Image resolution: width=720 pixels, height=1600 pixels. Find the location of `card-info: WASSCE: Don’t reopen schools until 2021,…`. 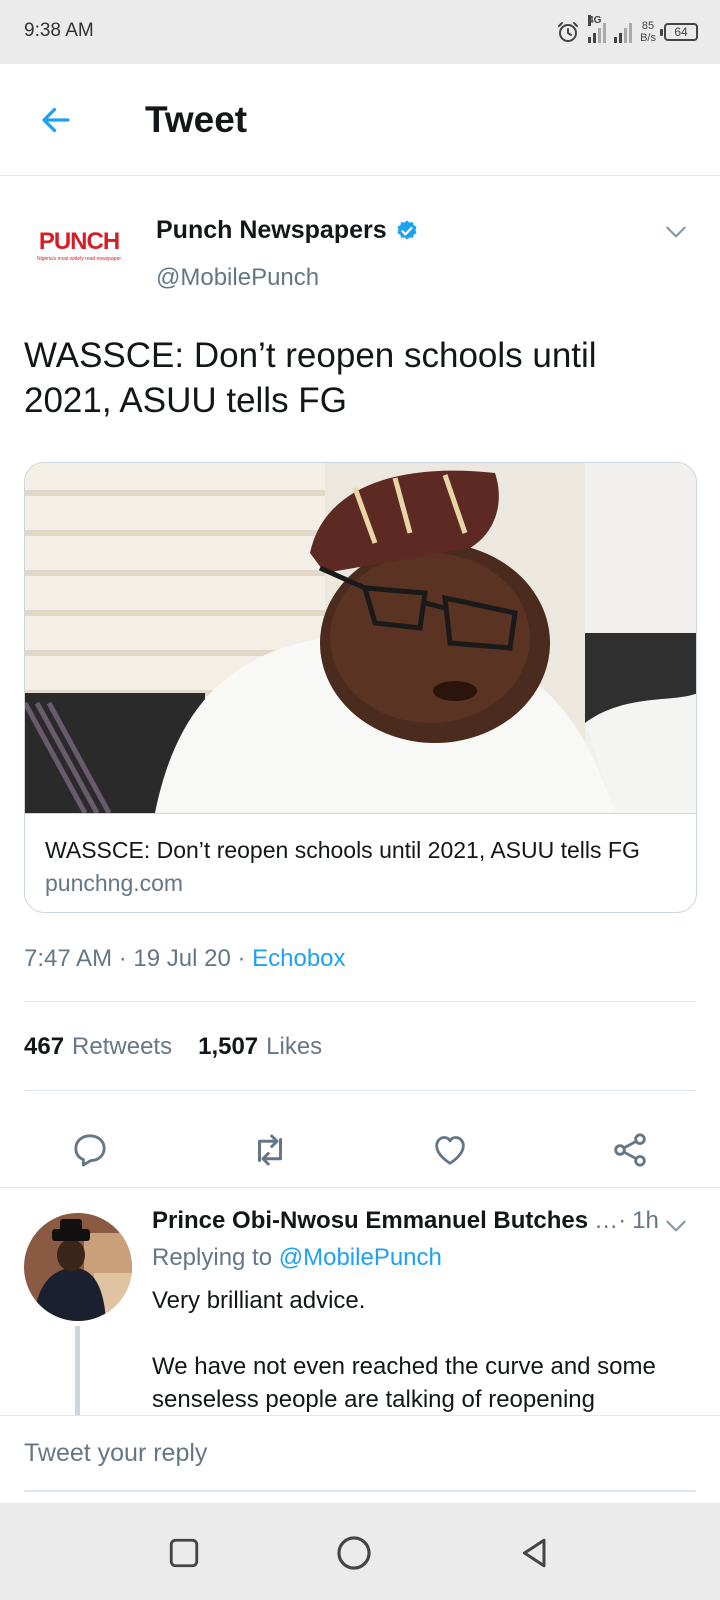

card-info: WASSCE: Don’t reopen schools until 2021,… is located at coordinates (360, 862).